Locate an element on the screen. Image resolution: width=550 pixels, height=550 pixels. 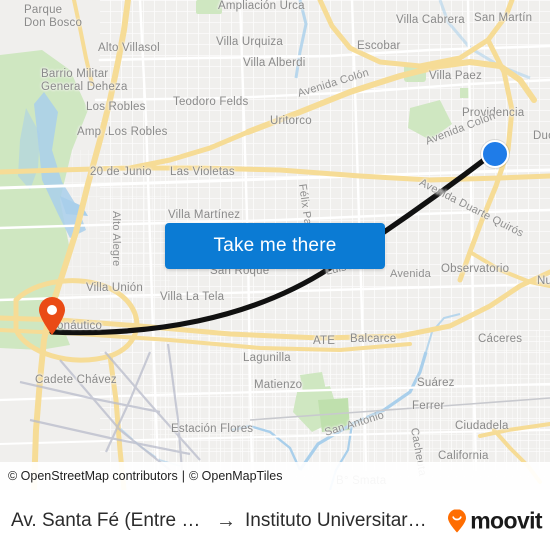
take-me-there-button: Take me there is located at coordinates (275, 246).